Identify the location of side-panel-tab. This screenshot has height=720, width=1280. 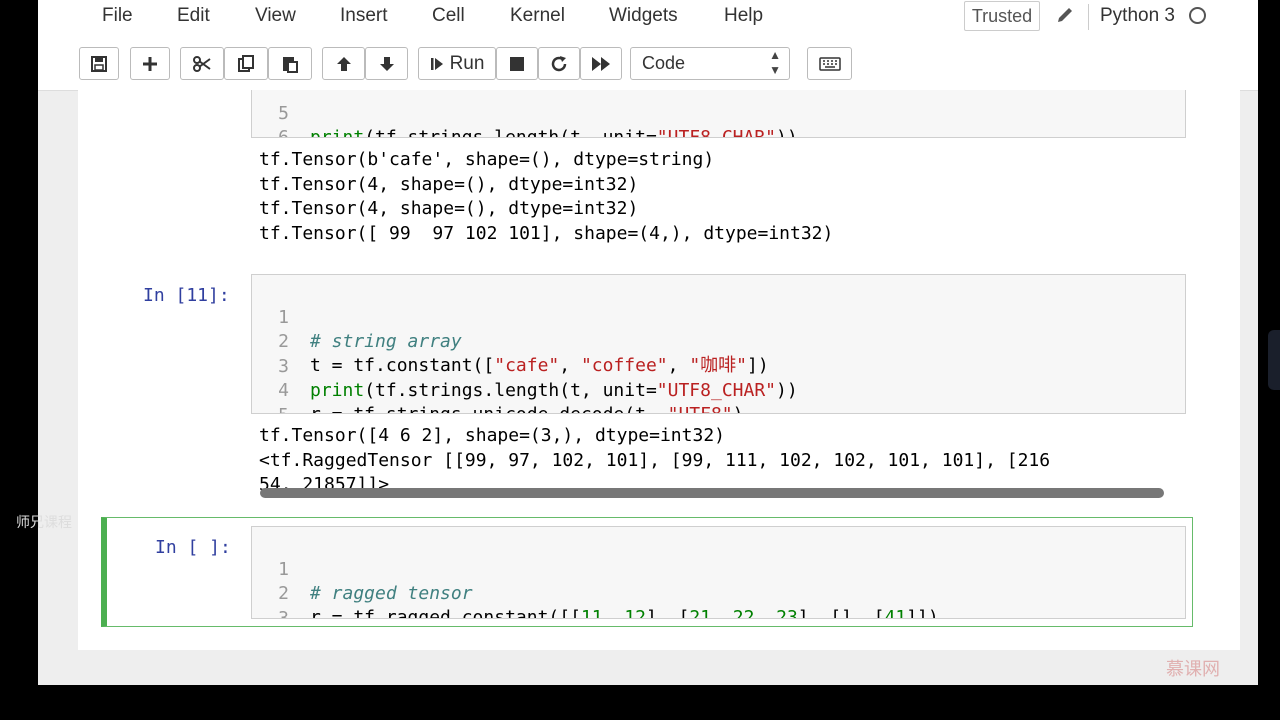
(1274, 360).